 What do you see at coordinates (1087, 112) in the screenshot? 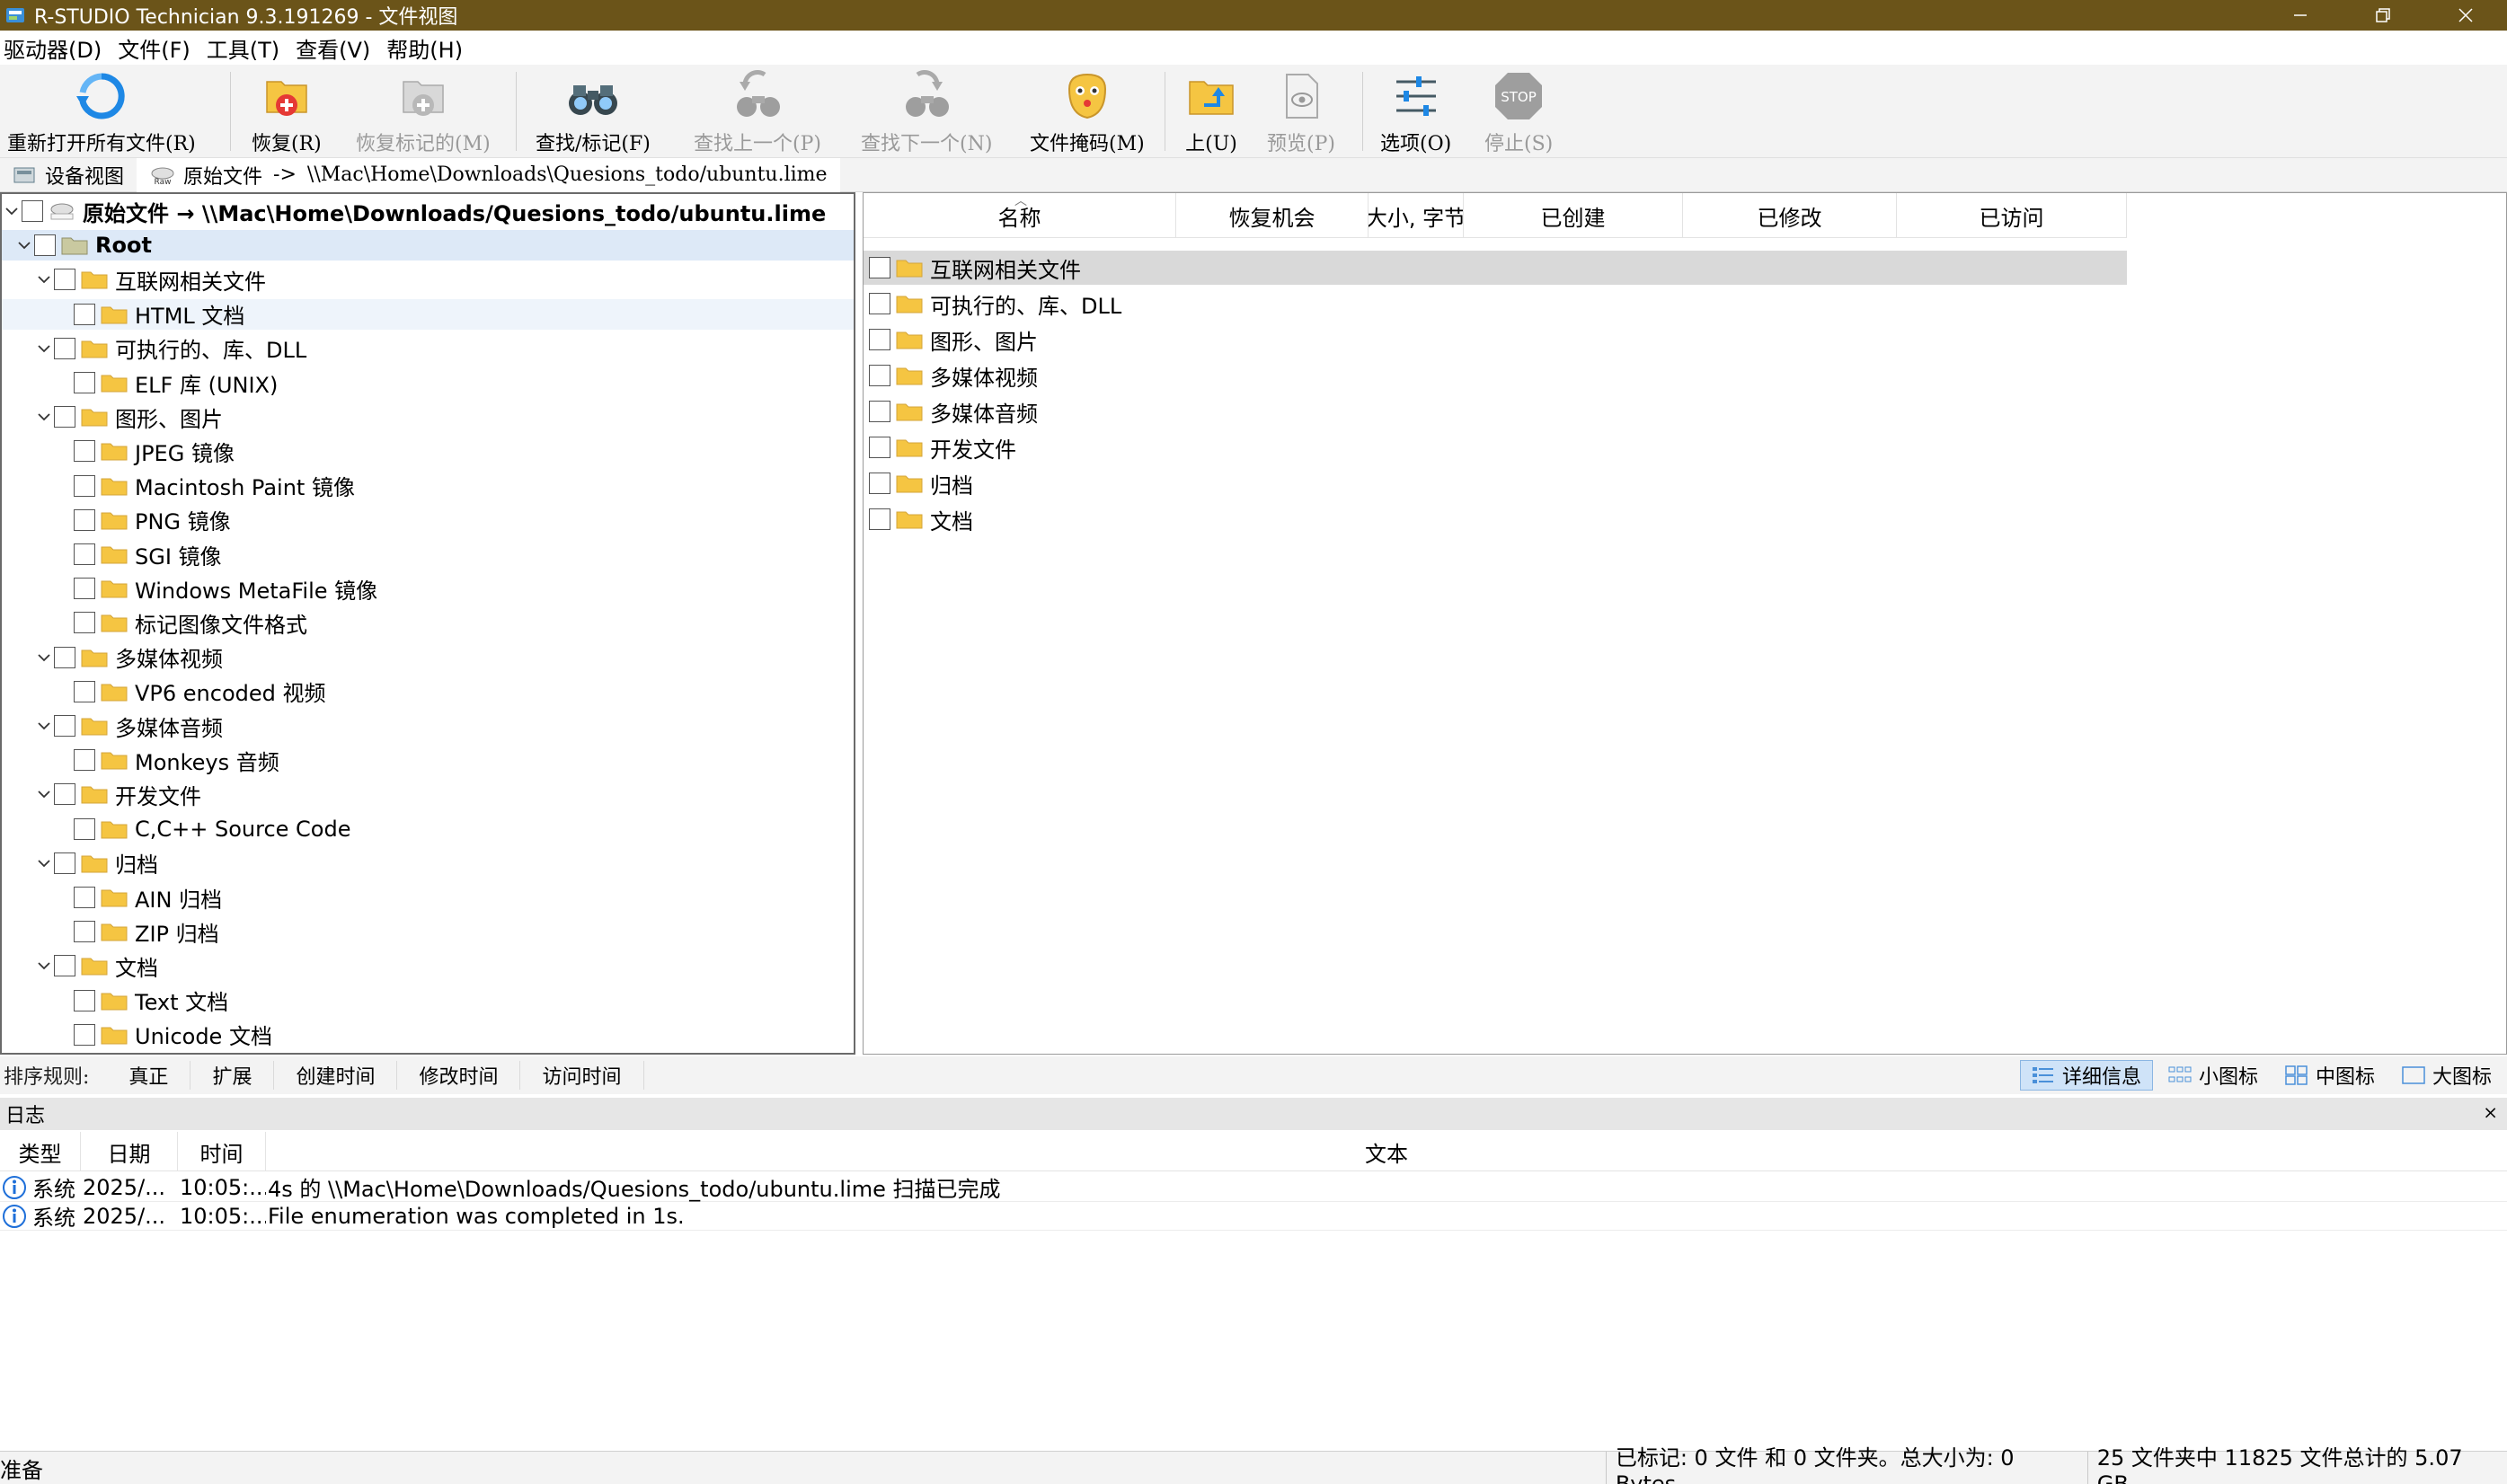
I see `file-mask-button: 文件掩码(M)` at bounding box center [1087, 112].